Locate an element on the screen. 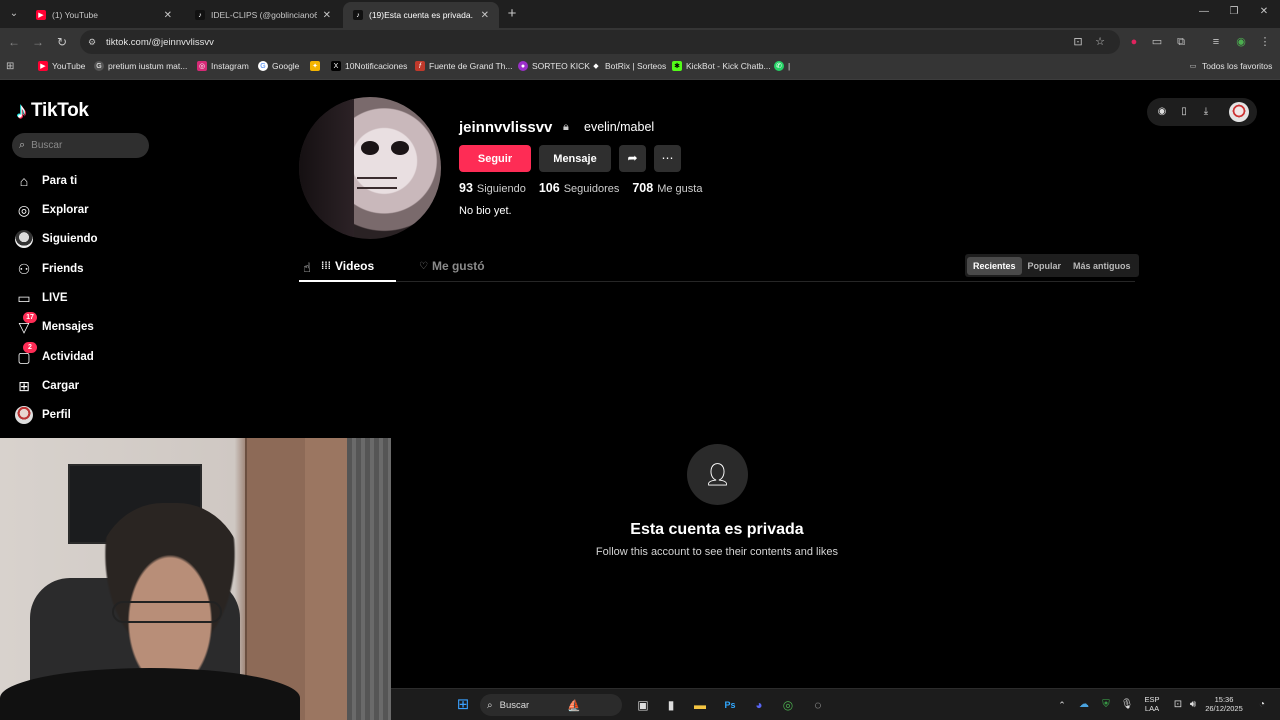  browser-tab-idel-clips: ♪ IDEL-CLIPS (@goblinciano69.cli ✕ is located at coordinates (263, 15).